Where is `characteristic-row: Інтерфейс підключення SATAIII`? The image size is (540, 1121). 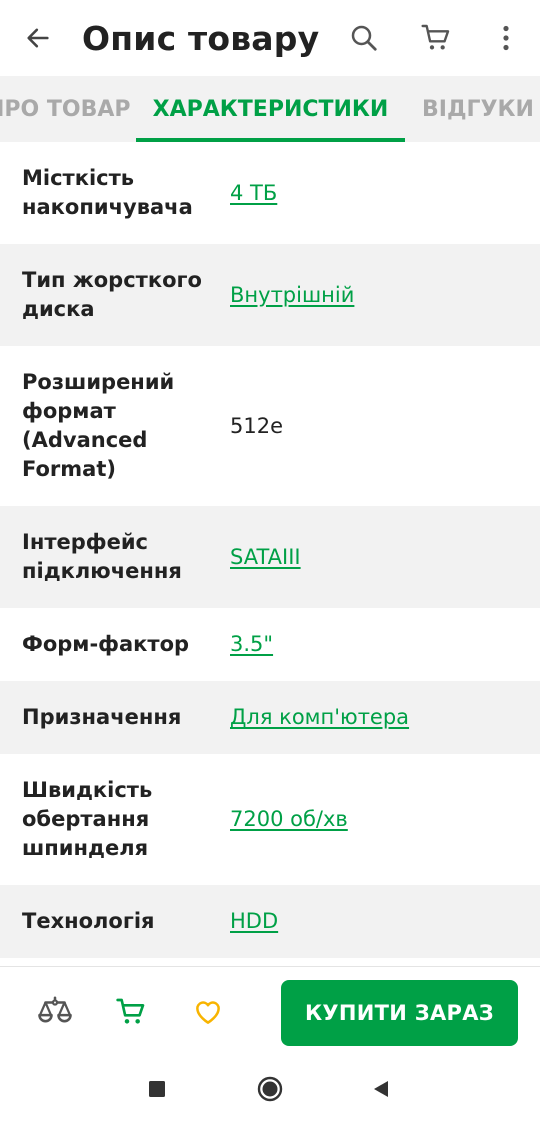 characteristic-row: Інтерфейс підключення SATAIII is located at coordinates (270, 557).